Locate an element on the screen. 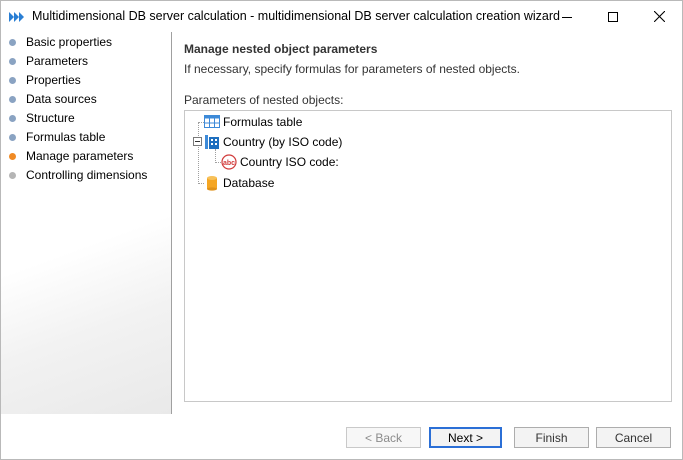  minimize-button is located at coordinates (567, 16).